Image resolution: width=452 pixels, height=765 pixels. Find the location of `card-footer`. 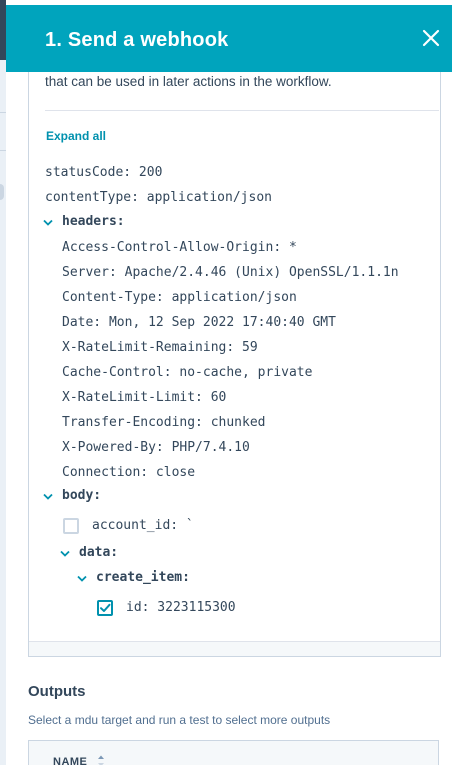

card-footer is located at coordinates (234, 648).